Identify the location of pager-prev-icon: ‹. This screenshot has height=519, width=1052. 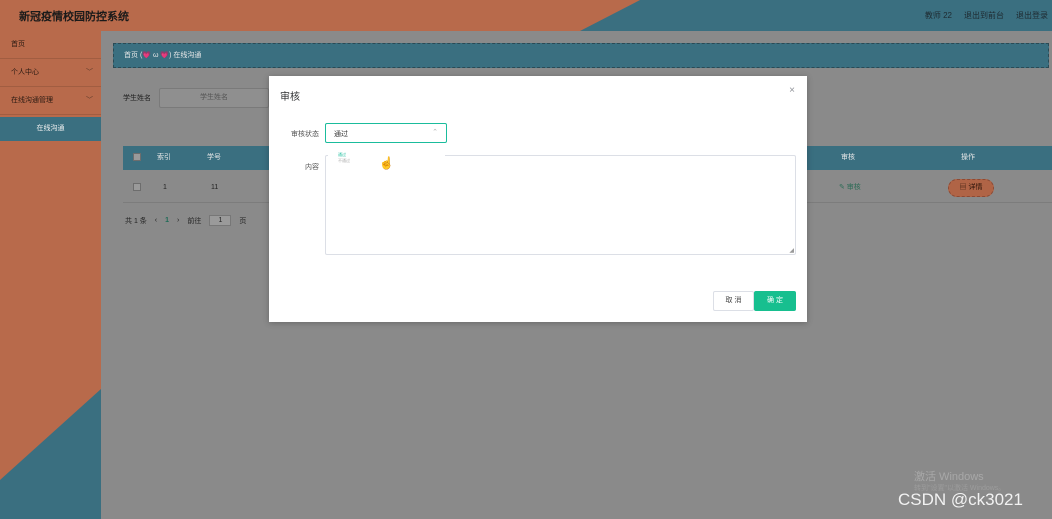
(156, 220).